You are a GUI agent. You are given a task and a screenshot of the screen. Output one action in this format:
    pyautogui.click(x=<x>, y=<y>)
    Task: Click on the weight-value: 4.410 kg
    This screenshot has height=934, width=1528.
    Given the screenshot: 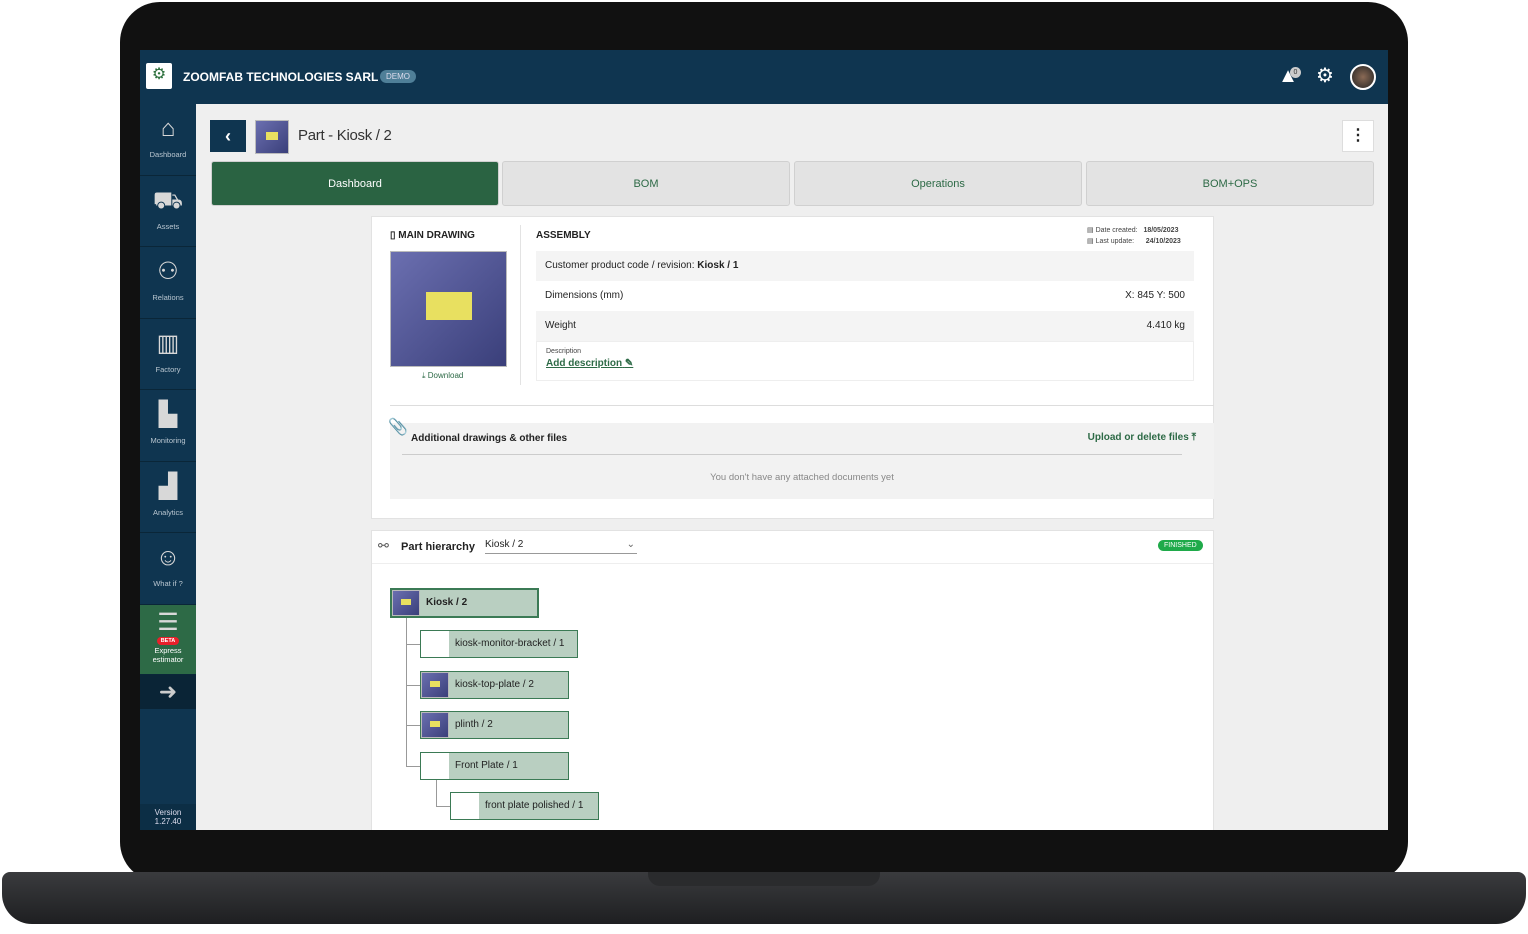 What is the action you would take?
    pyautogui.click(x=1165, y=325)
    